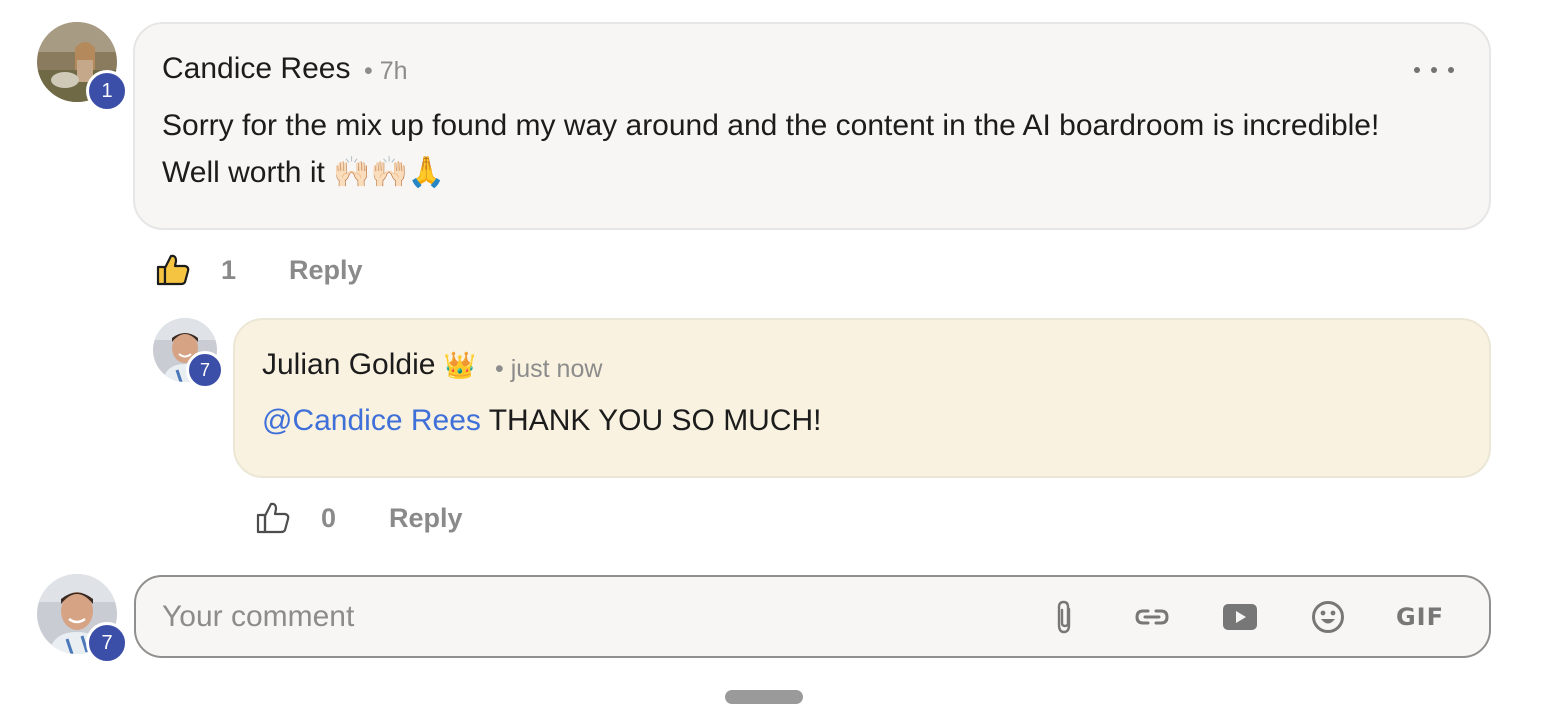  I want to click on gif-label: GIF, so click(1420, 617).